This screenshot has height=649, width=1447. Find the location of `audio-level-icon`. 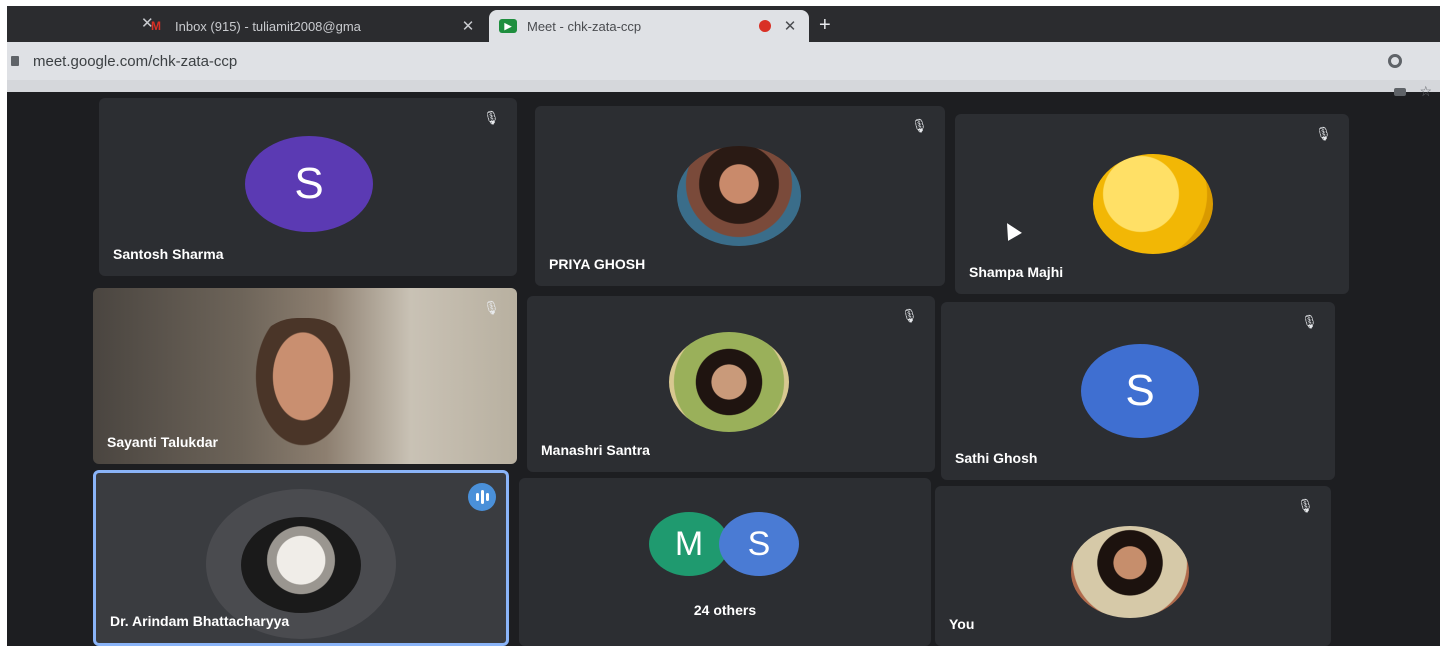

audio-level-icon is located at coordinates (482, 497).